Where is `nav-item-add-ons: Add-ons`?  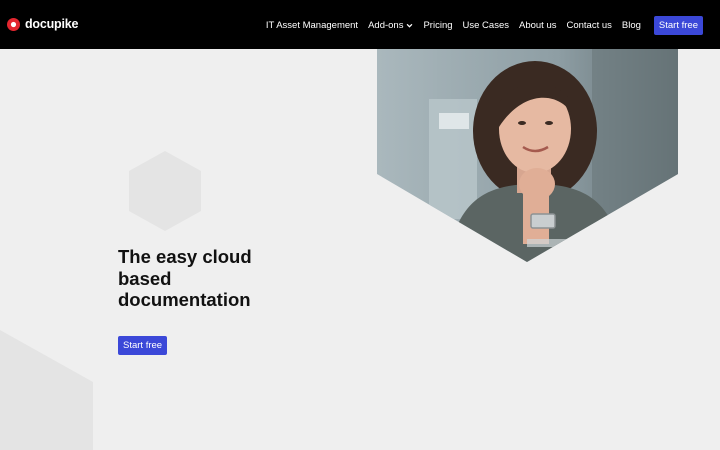
nav-item-add-ons: Add-ons is located at coordinates (390, 25).